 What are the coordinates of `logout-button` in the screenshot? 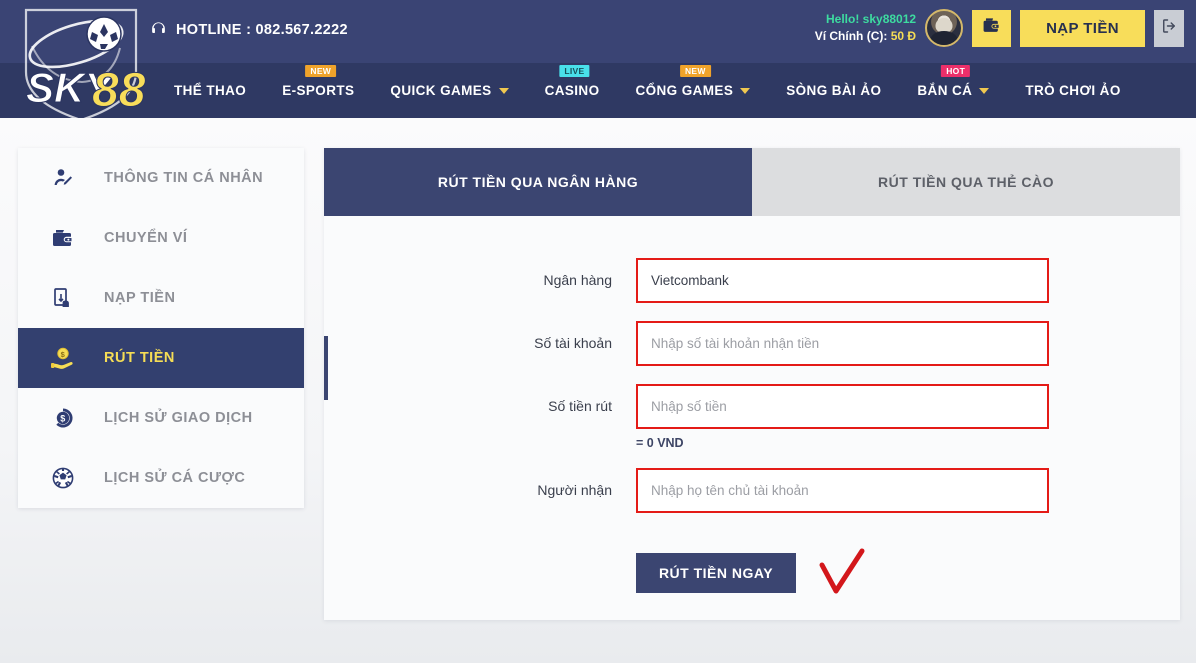 It's located at (1169, 28).